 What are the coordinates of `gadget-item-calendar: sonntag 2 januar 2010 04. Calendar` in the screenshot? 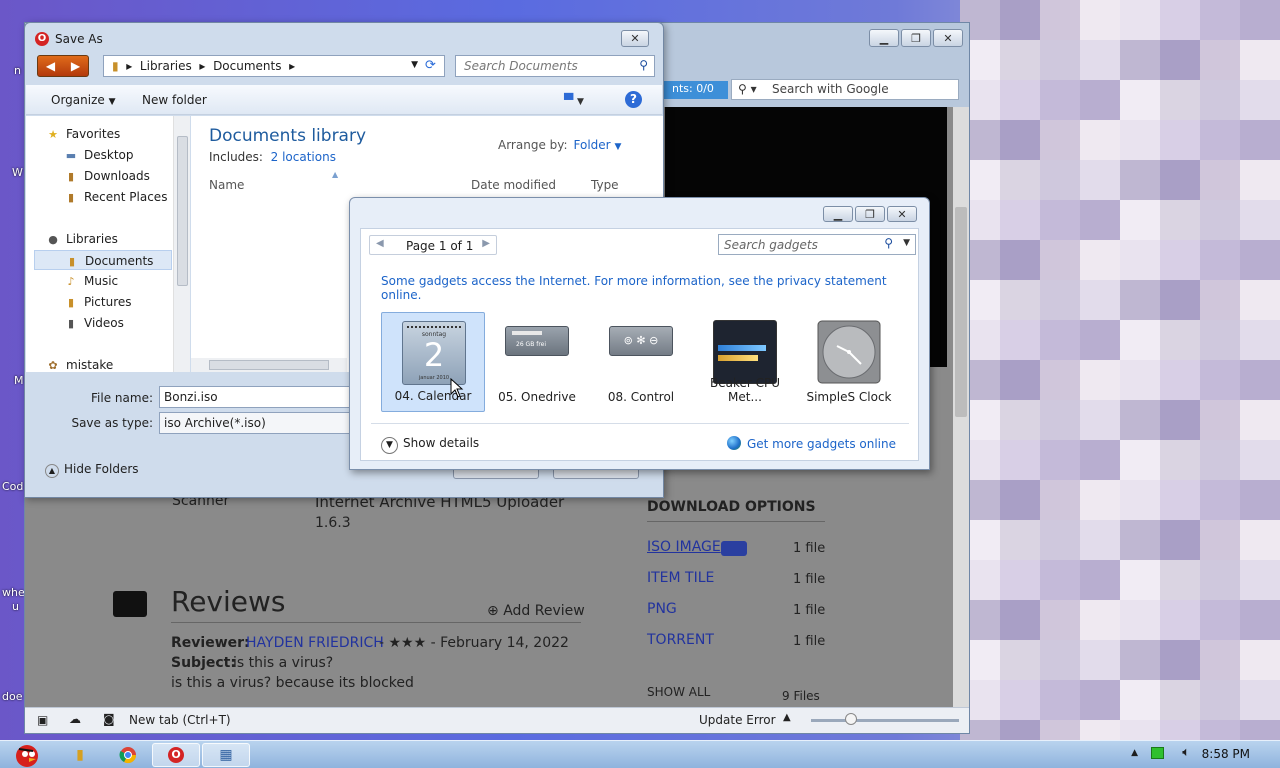 It's located at (433, 362).